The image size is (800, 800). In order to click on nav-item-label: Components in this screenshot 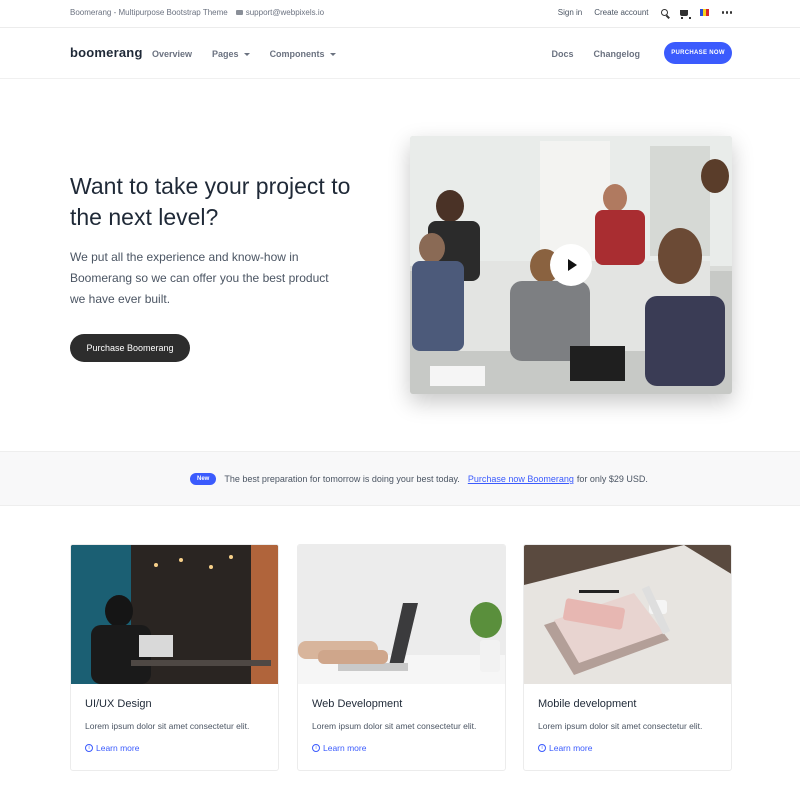, I will do `click(297, 54)`.